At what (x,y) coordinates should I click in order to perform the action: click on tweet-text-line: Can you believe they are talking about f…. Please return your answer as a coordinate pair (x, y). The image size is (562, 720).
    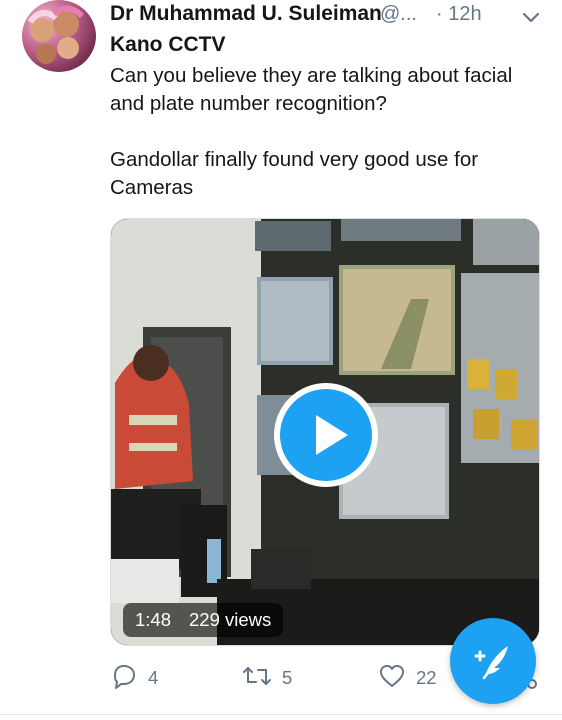
    Looking at the image, I should click on (311, 75).